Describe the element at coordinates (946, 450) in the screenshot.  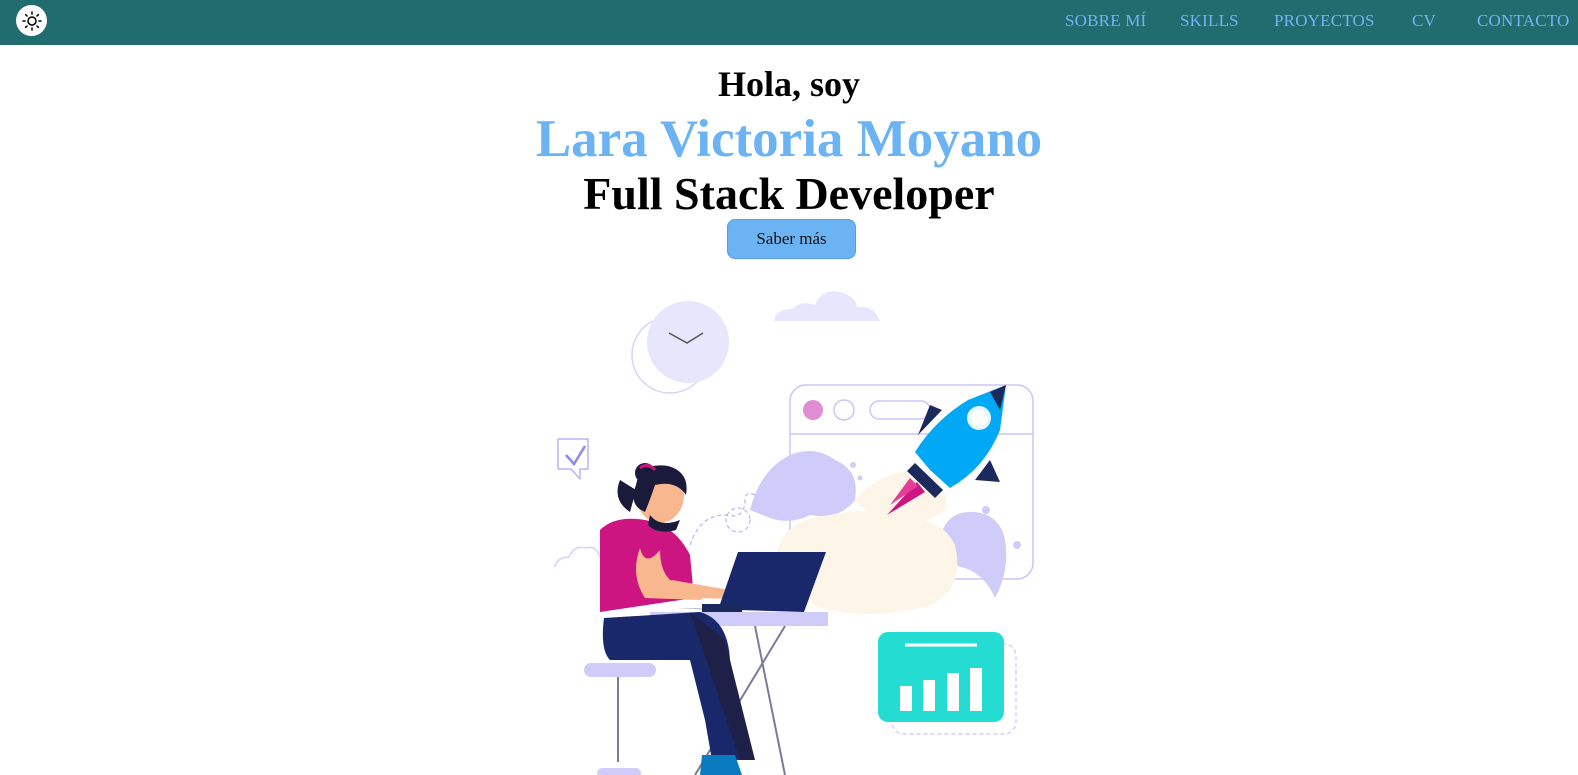
I see `rocket-icon` at that location.